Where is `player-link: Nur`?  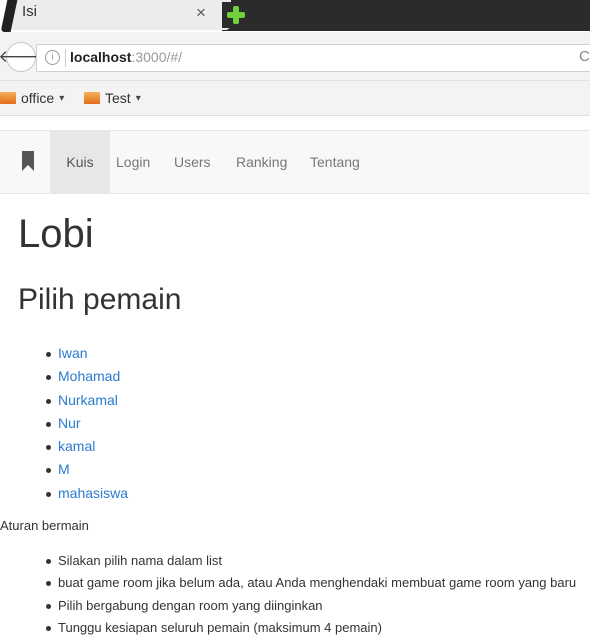 player-link: Nur is located at coordinates (87, 423).